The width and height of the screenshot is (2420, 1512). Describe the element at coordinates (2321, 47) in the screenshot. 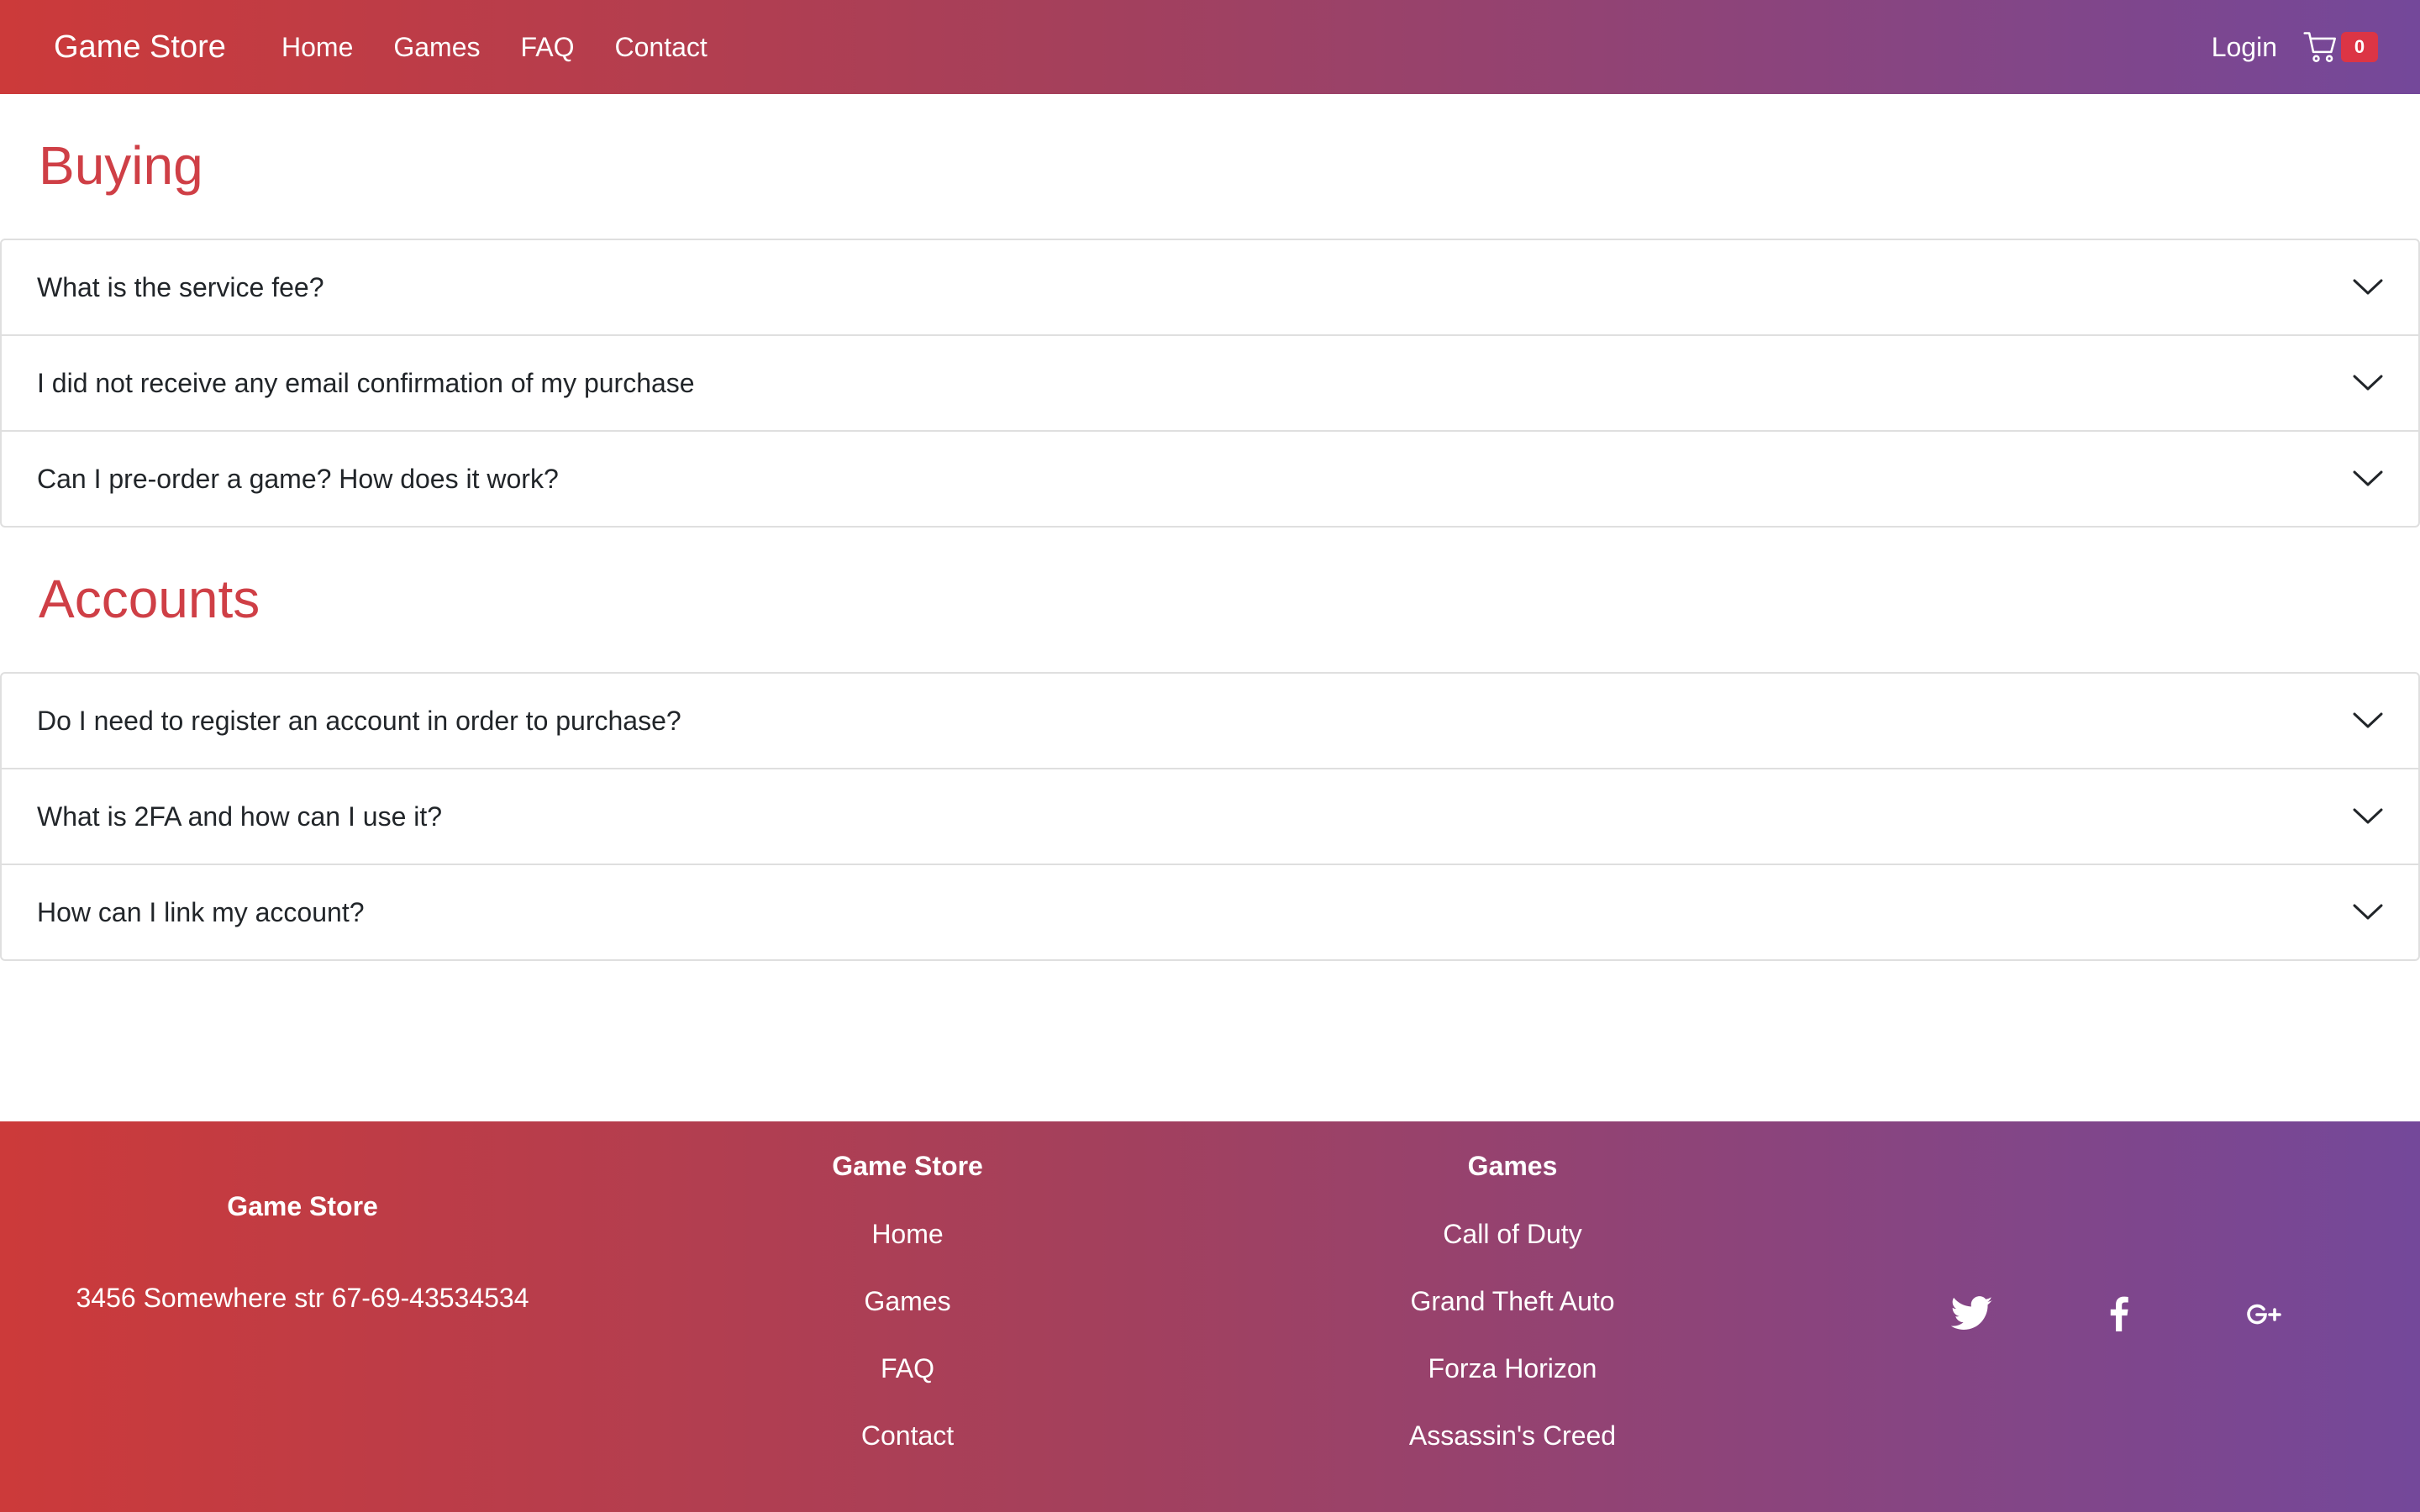

I see `cart-icon` at that location.